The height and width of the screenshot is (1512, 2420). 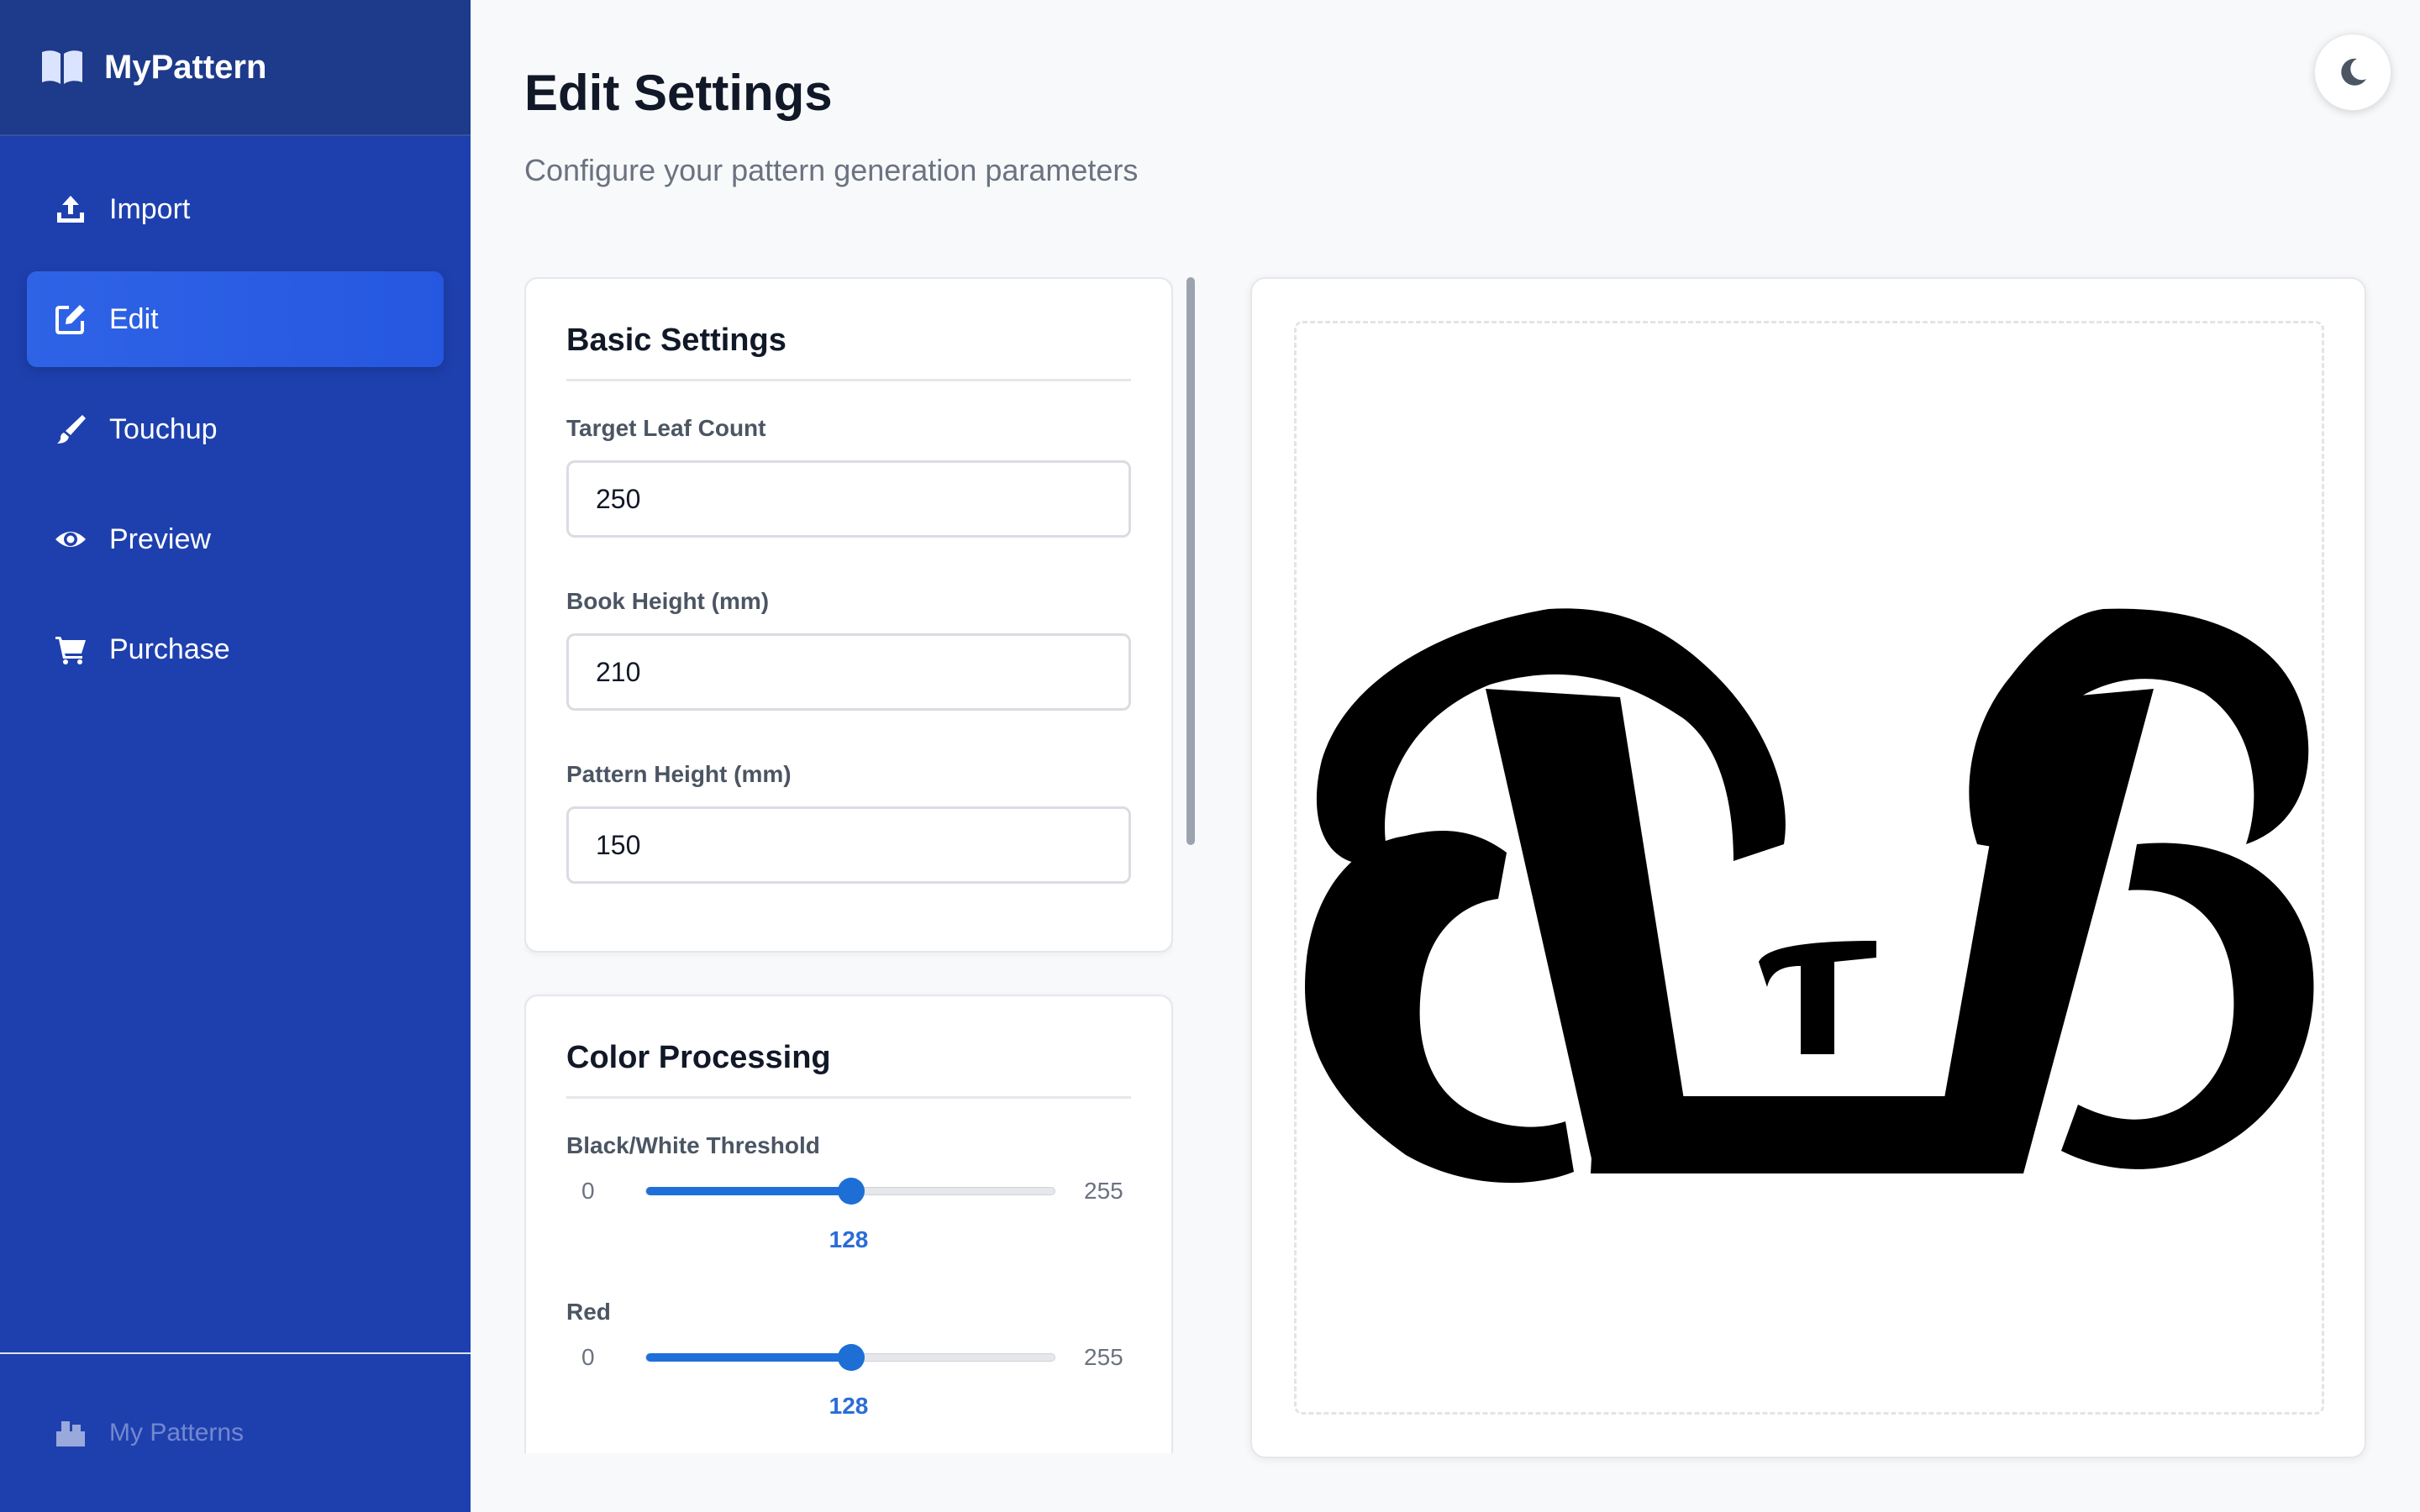 What do you see at coordinates (848, 1069) in the screenshot?
I see `color-processing-title: Color Processing` at bounding box center [848, 1069].